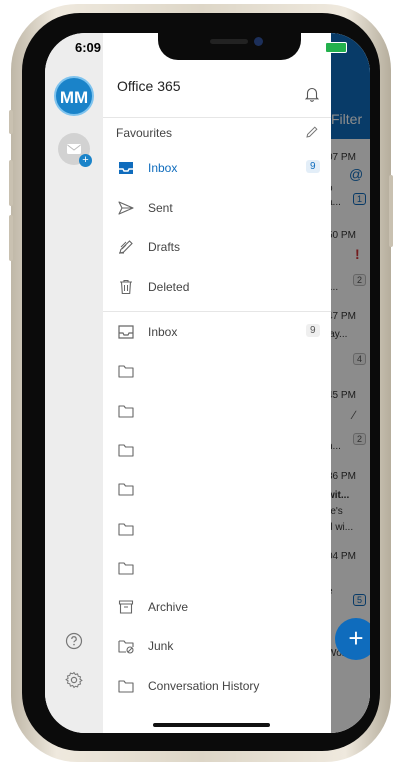 The image size is (400, 765). I want to click on folder-row-deleted: Deleted, so click(217, 287).